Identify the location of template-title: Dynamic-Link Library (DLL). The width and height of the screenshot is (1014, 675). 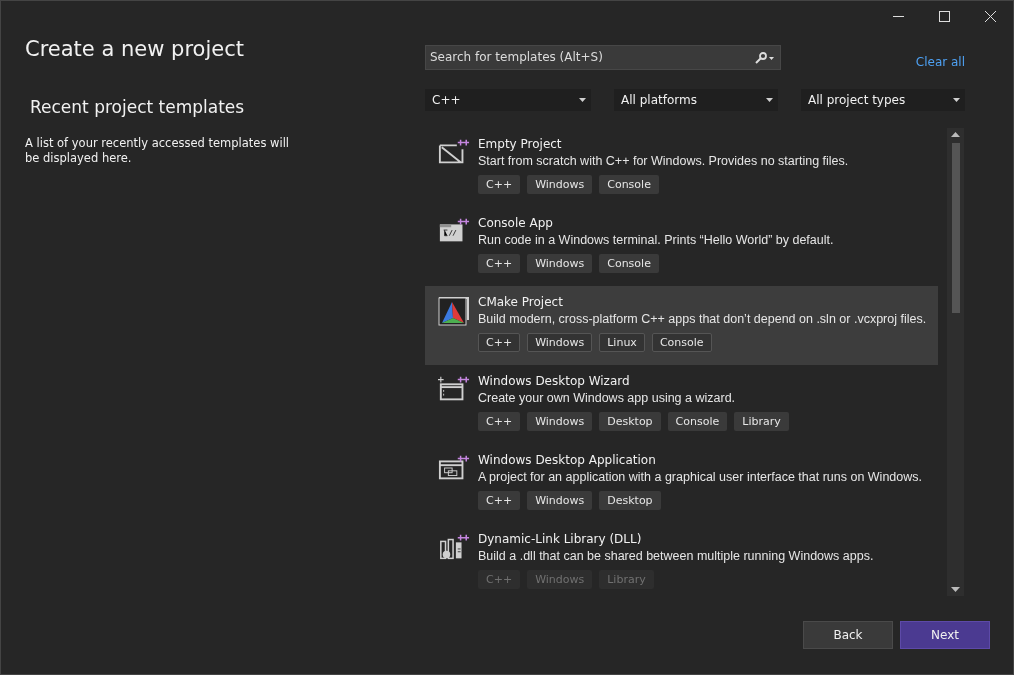
(560, 539).